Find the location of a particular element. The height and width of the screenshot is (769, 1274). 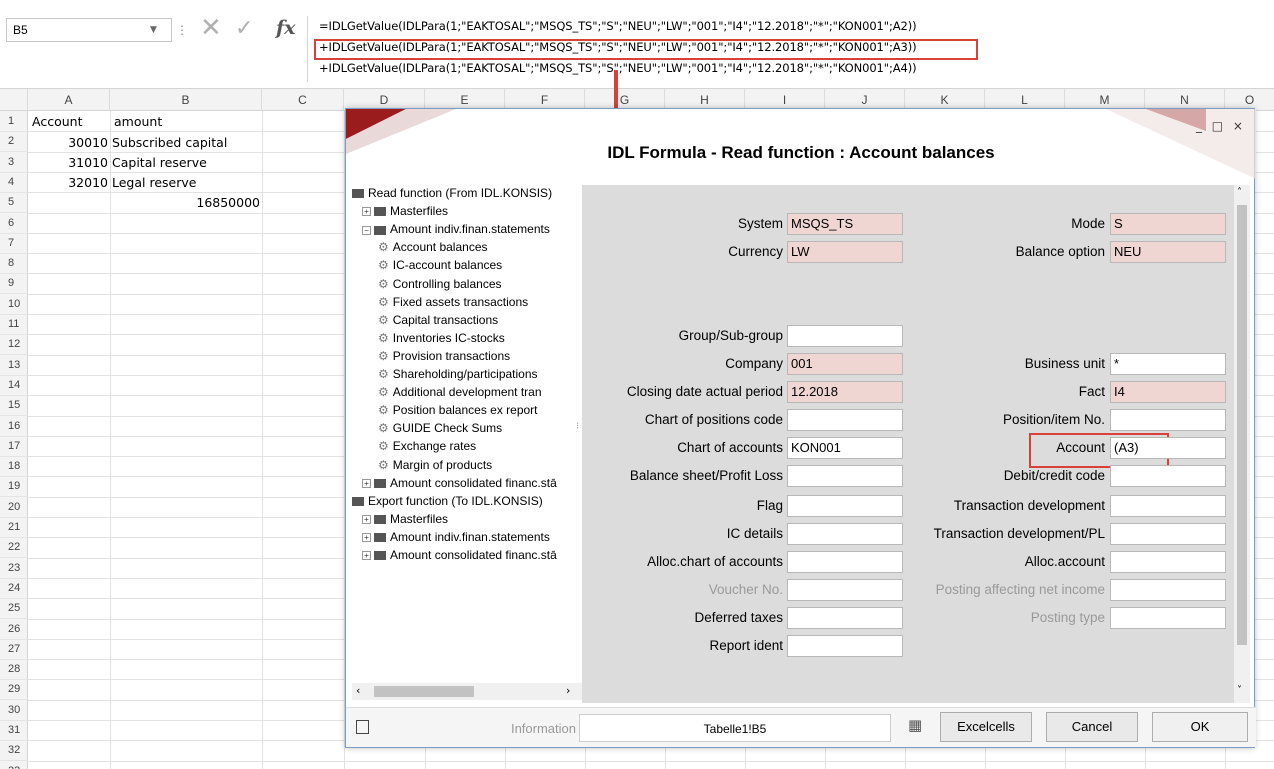

field-input-account: (A3) is located at coordinates (1168, 448).